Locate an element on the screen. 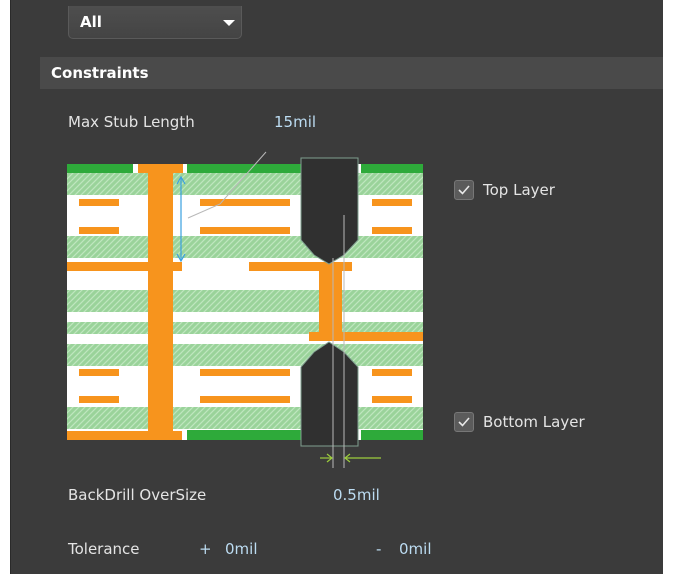 The image size is (674, 582). tolerance-minus-sign: - is located at coordinates (379, 549).